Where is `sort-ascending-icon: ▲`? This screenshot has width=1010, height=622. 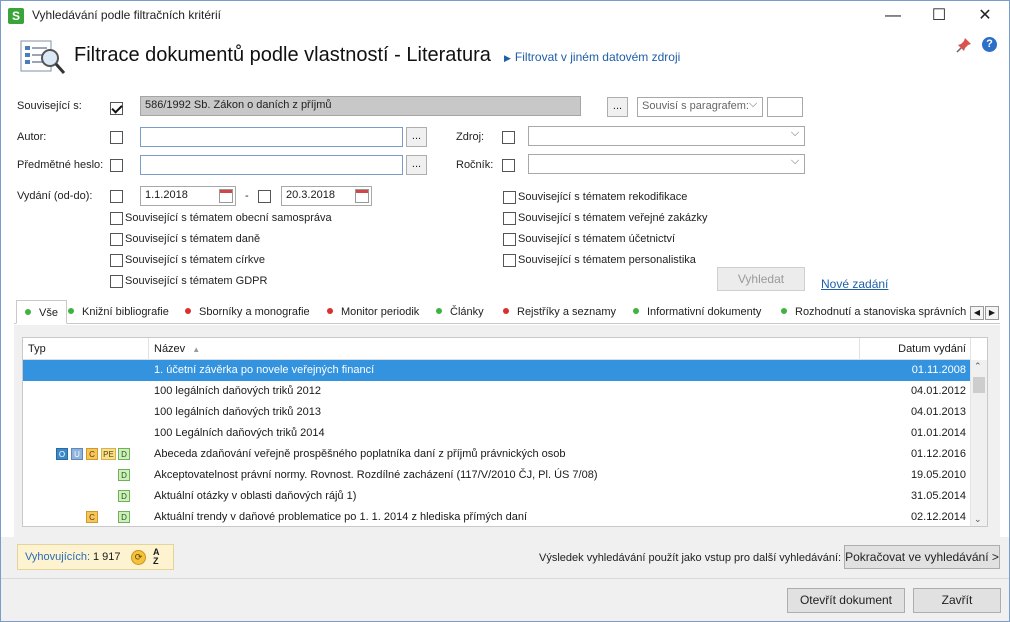 sort-ascending-icon: ▲ is located at coordinates (196, 349).